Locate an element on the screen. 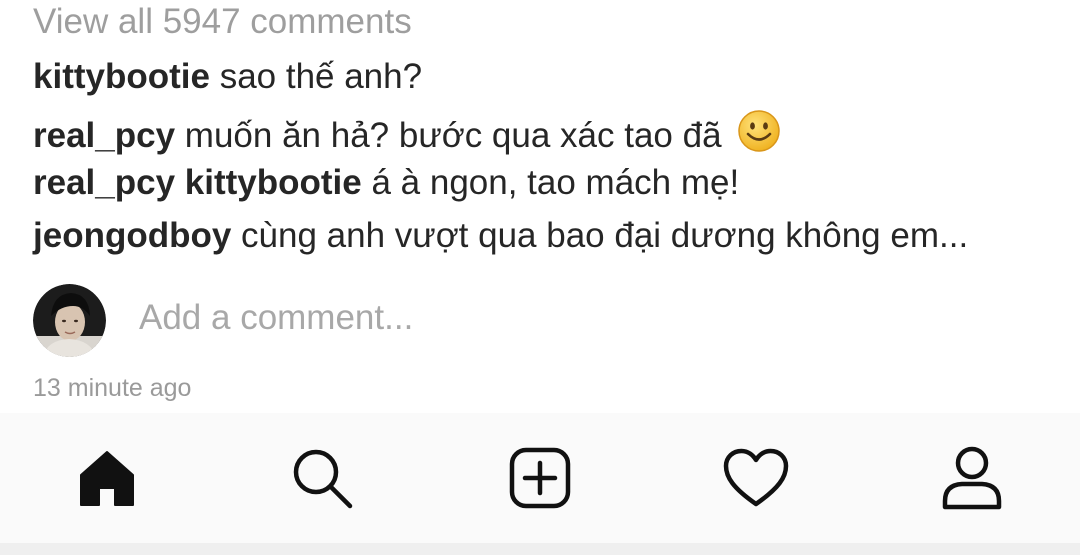 Image resolution: width=1080 pixels, height=555 pixels. system-navigation-strip is located at coordinates (540, 549).